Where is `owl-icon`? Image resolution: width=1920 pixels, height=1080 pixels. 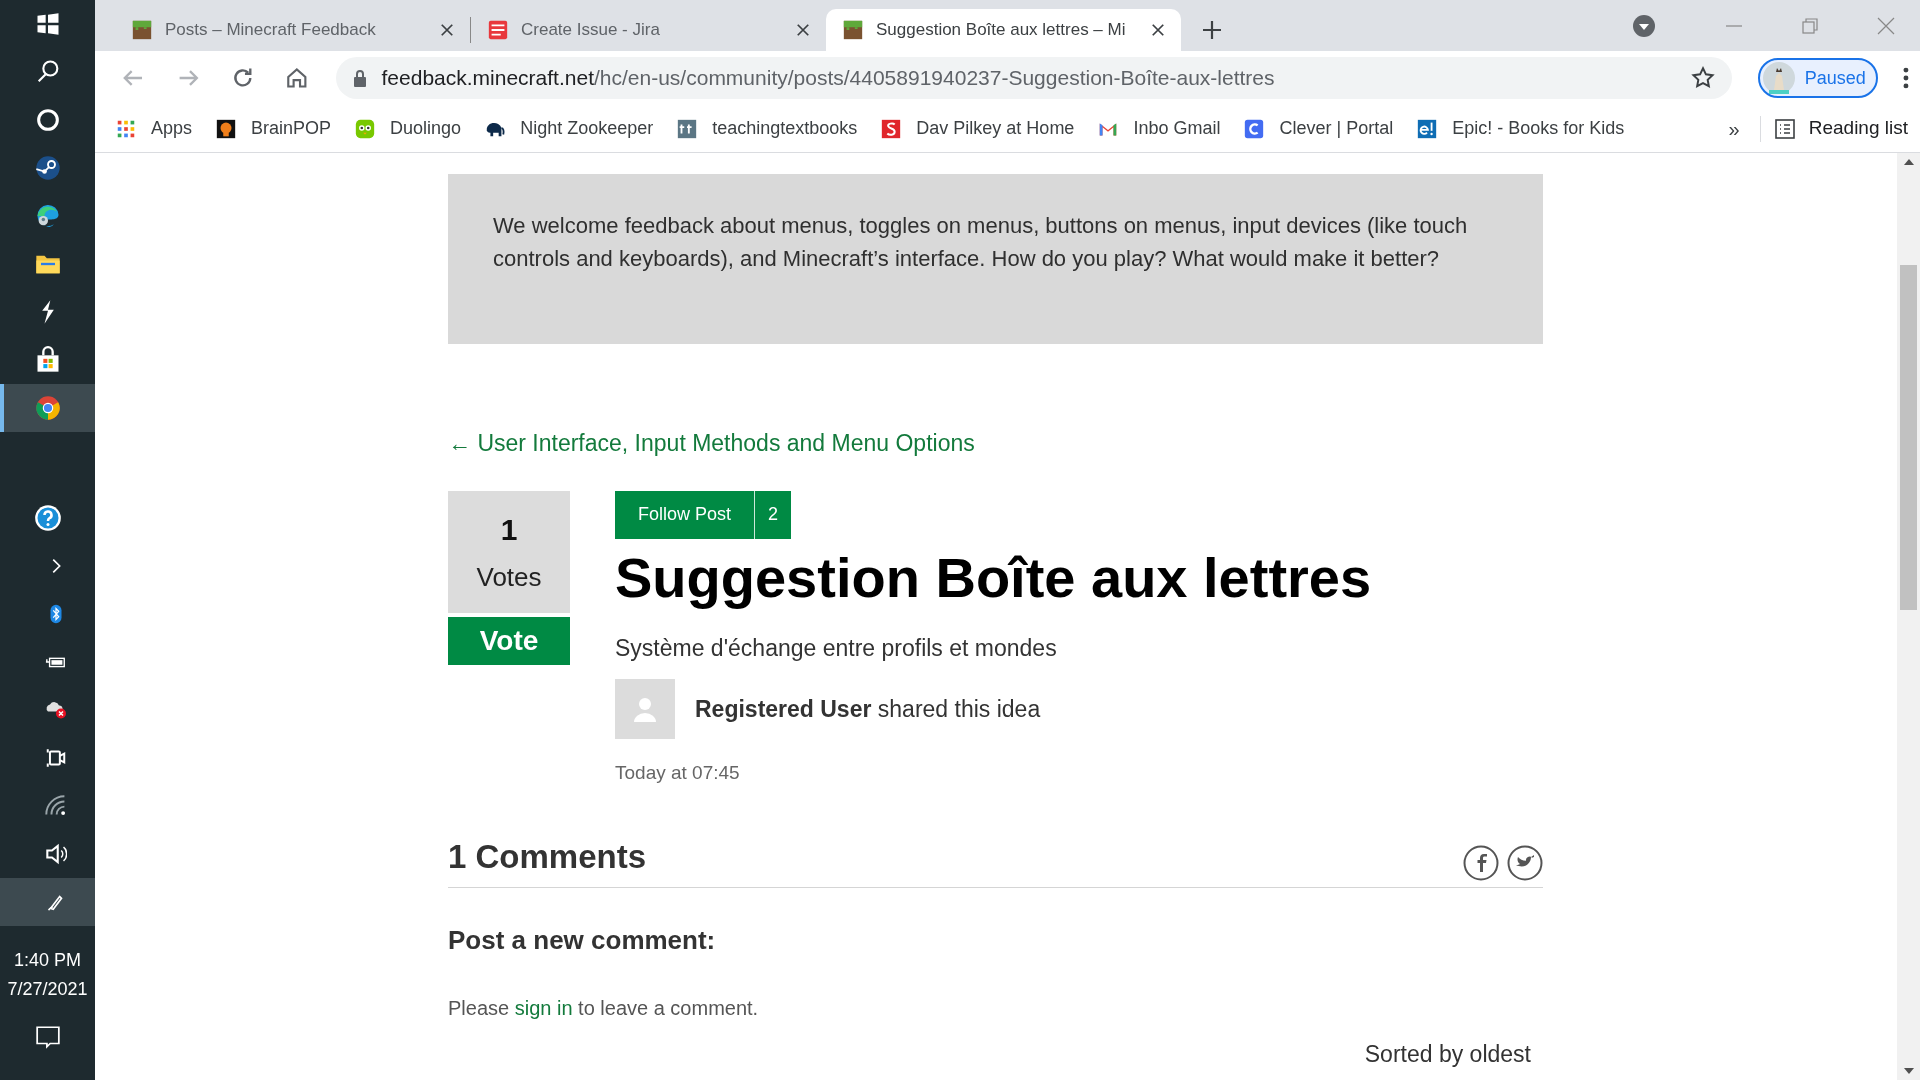
owl-icon is located at coordinates (365, 128).